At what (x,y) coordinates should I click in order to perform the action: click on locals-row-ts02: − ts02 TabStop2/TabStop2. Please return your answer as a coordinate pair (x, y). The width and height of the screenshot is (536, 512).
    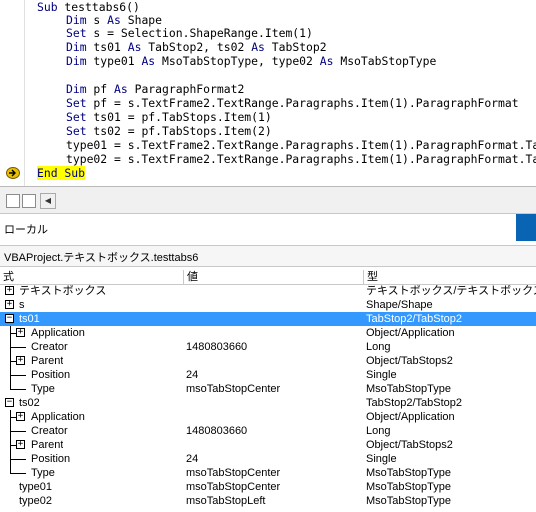
    Looking at the image, I should click on (268, 403).